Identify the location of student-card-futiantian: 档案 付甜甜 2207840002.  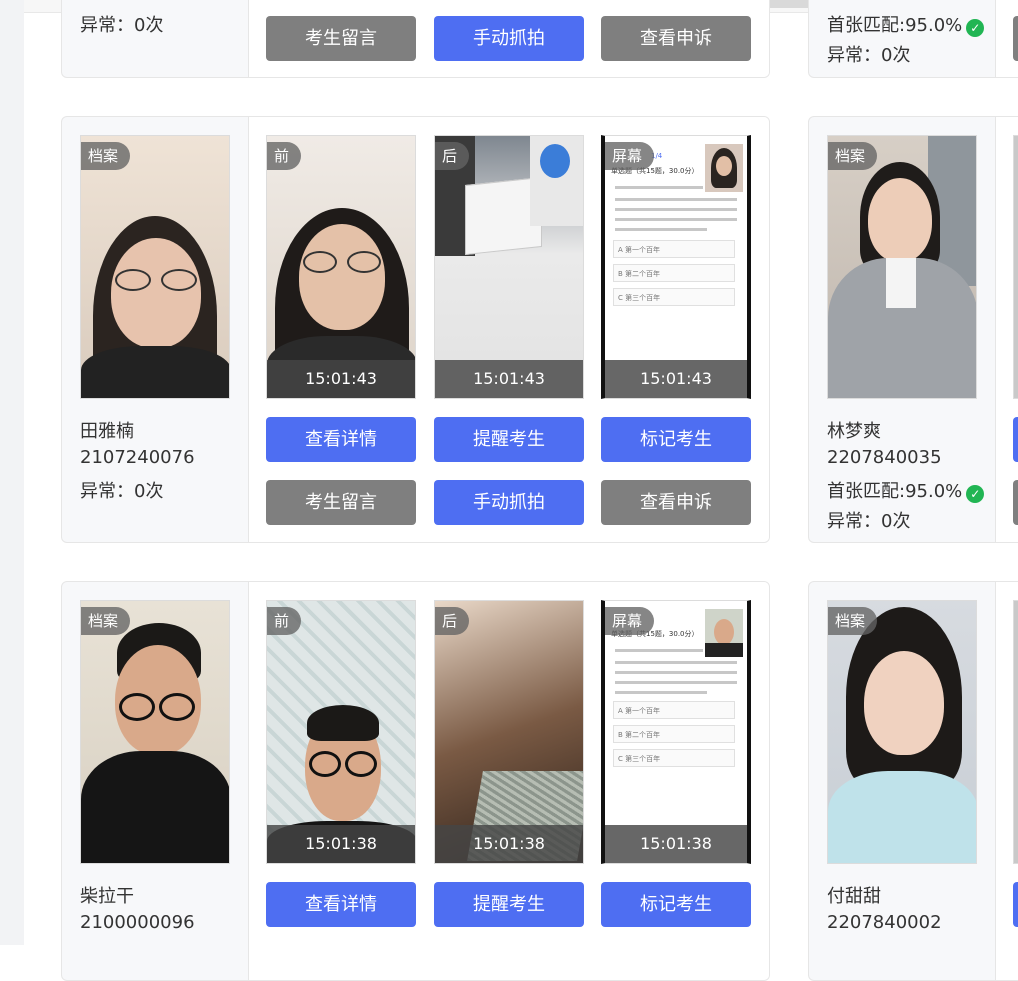
(913, 781).